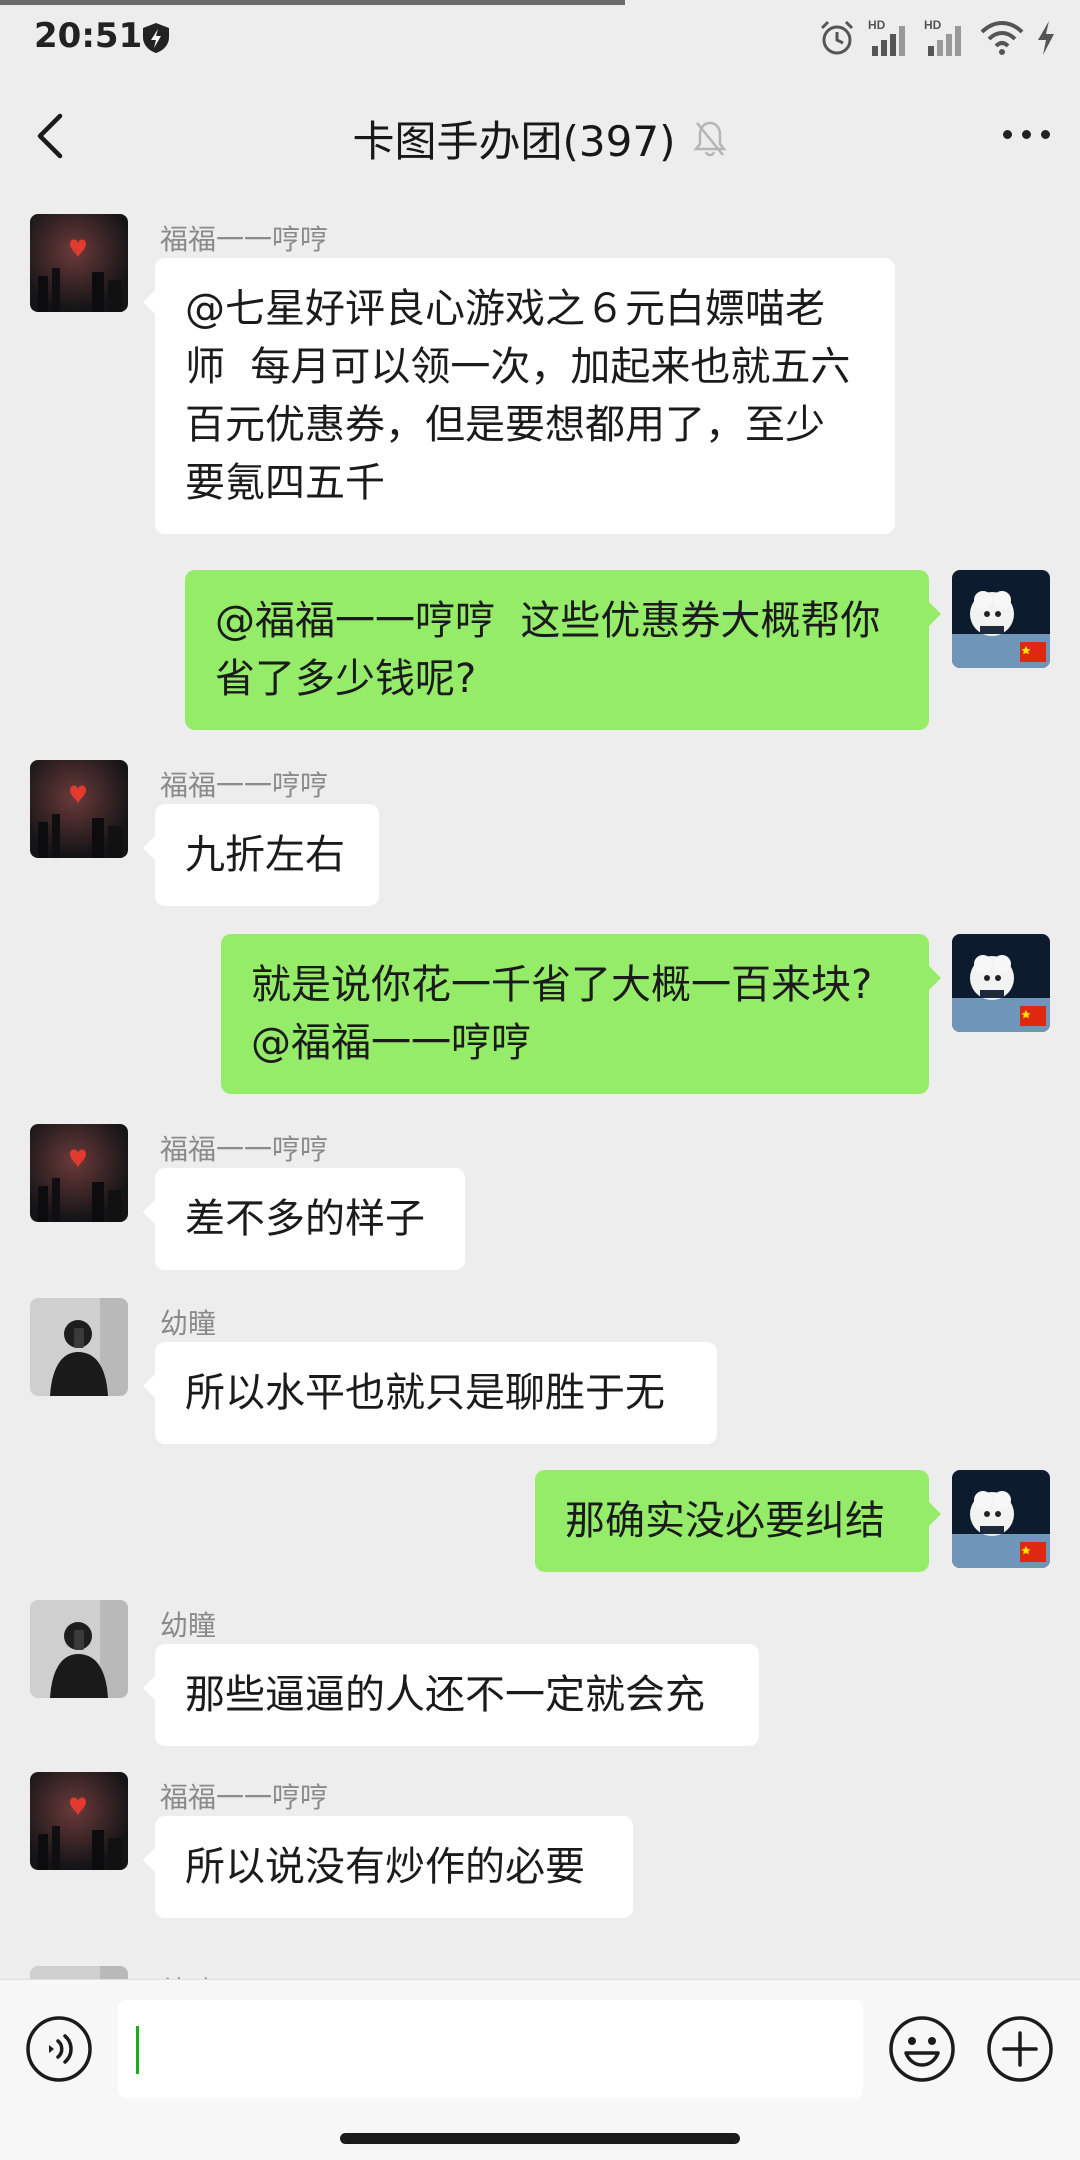 Image resolution: width=1080 pixels, height=2160 pixels. What do you see at coordinates (59, 2049) in the screenshot?
I see `voice-icon` at bounding box center [59, 2049].